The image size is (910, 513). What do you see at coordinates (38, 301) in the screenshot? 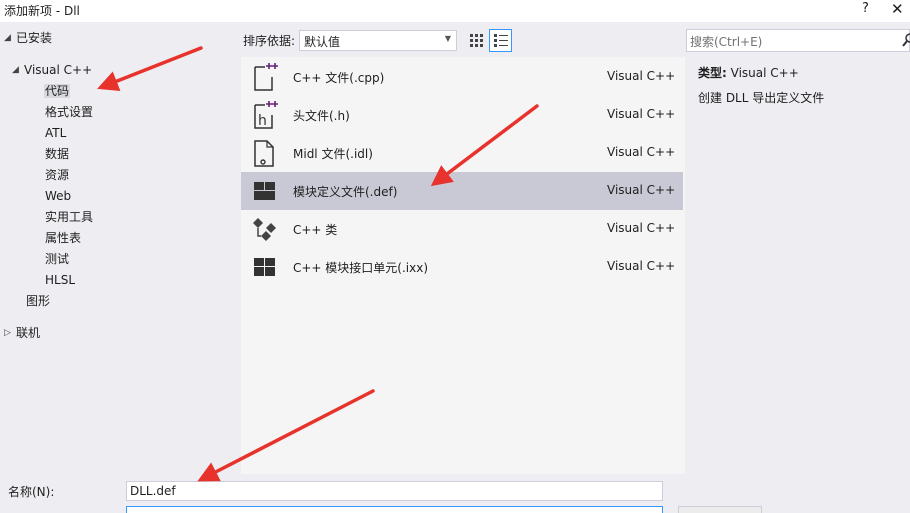
I see `tree-item-graphics: 图形` at bounding box center [38, 301].